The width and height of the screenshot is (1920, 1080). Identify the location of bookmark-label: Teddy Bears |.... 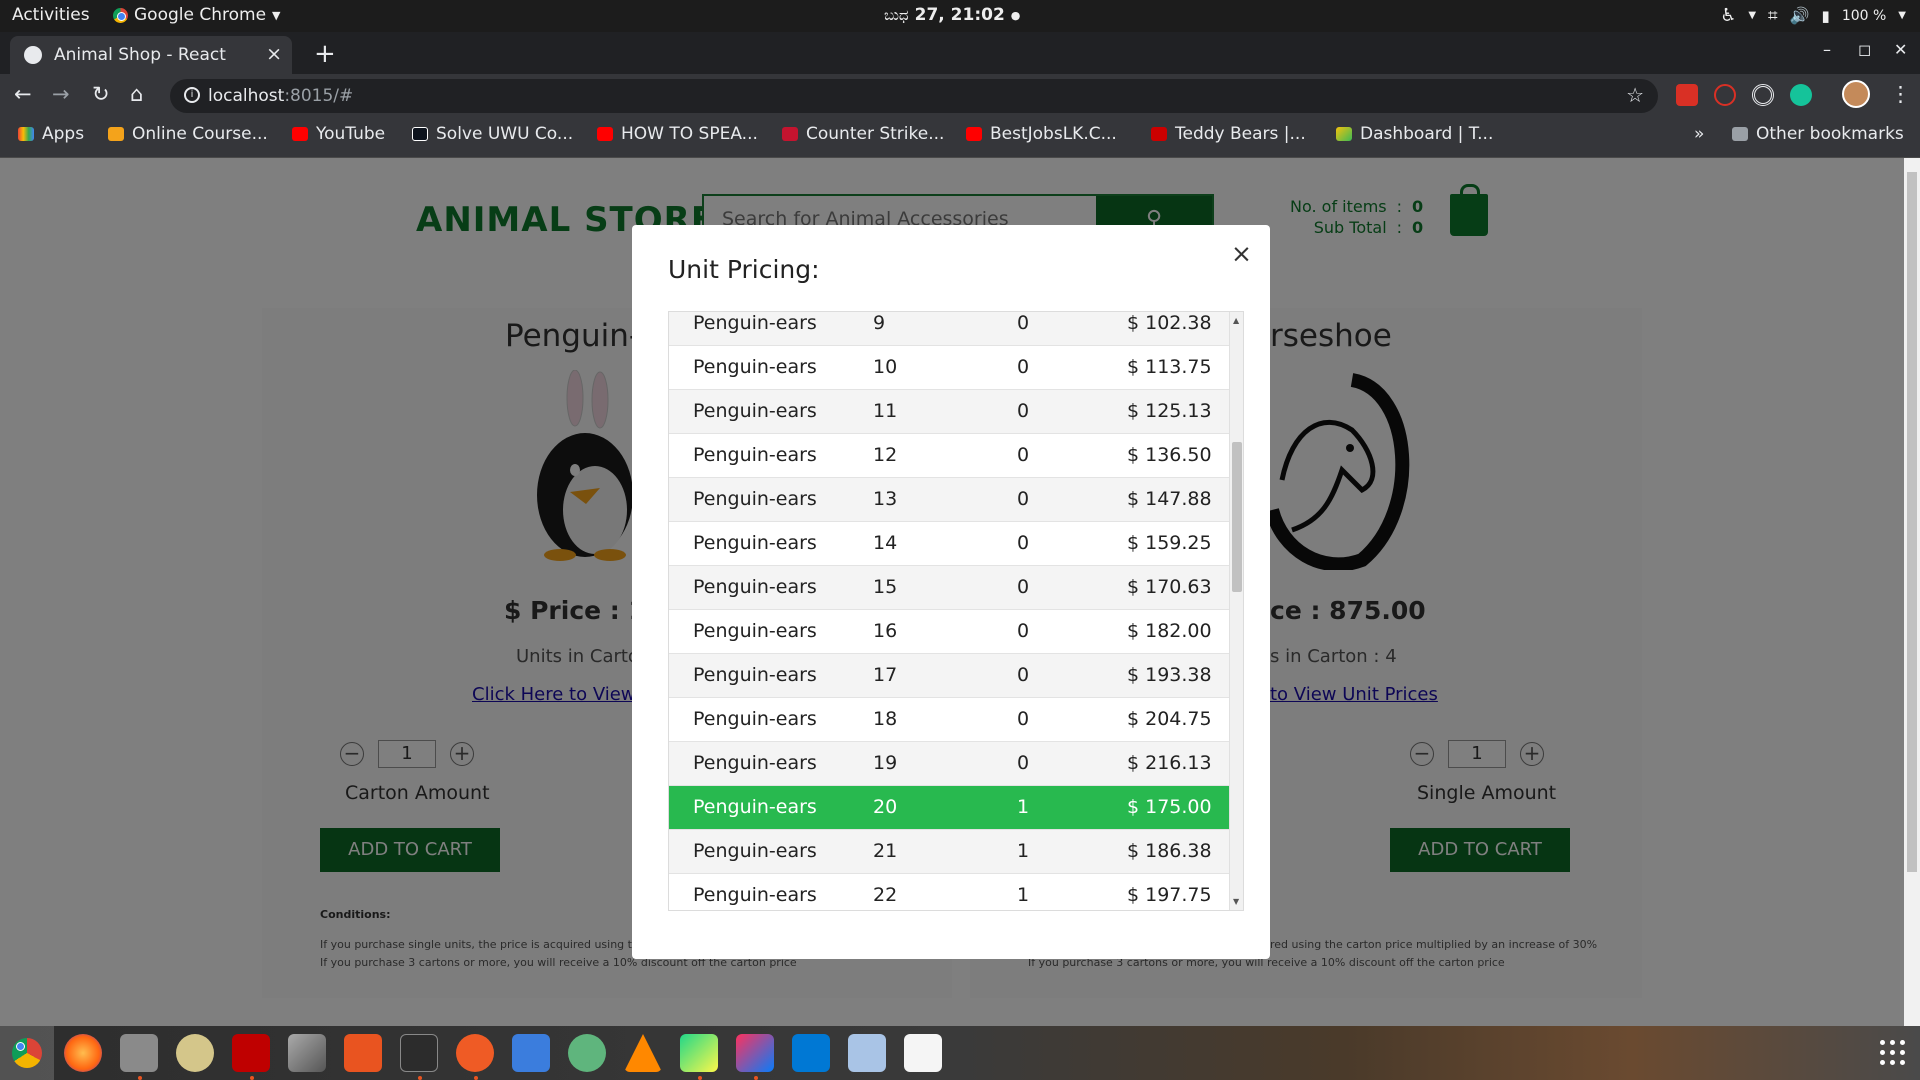
(1240, 134).